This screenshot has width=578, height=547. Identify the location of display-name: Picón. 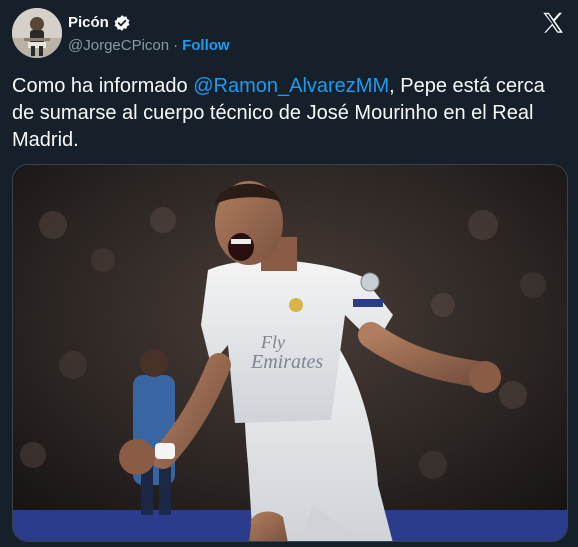
(88, 23).